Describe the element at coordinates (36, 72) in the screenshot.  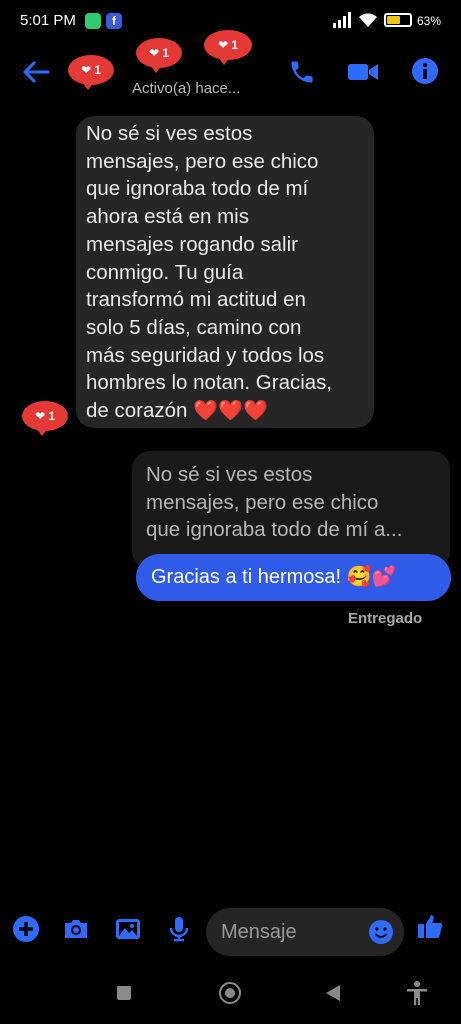
I see `back-arrow-icon` at that location.